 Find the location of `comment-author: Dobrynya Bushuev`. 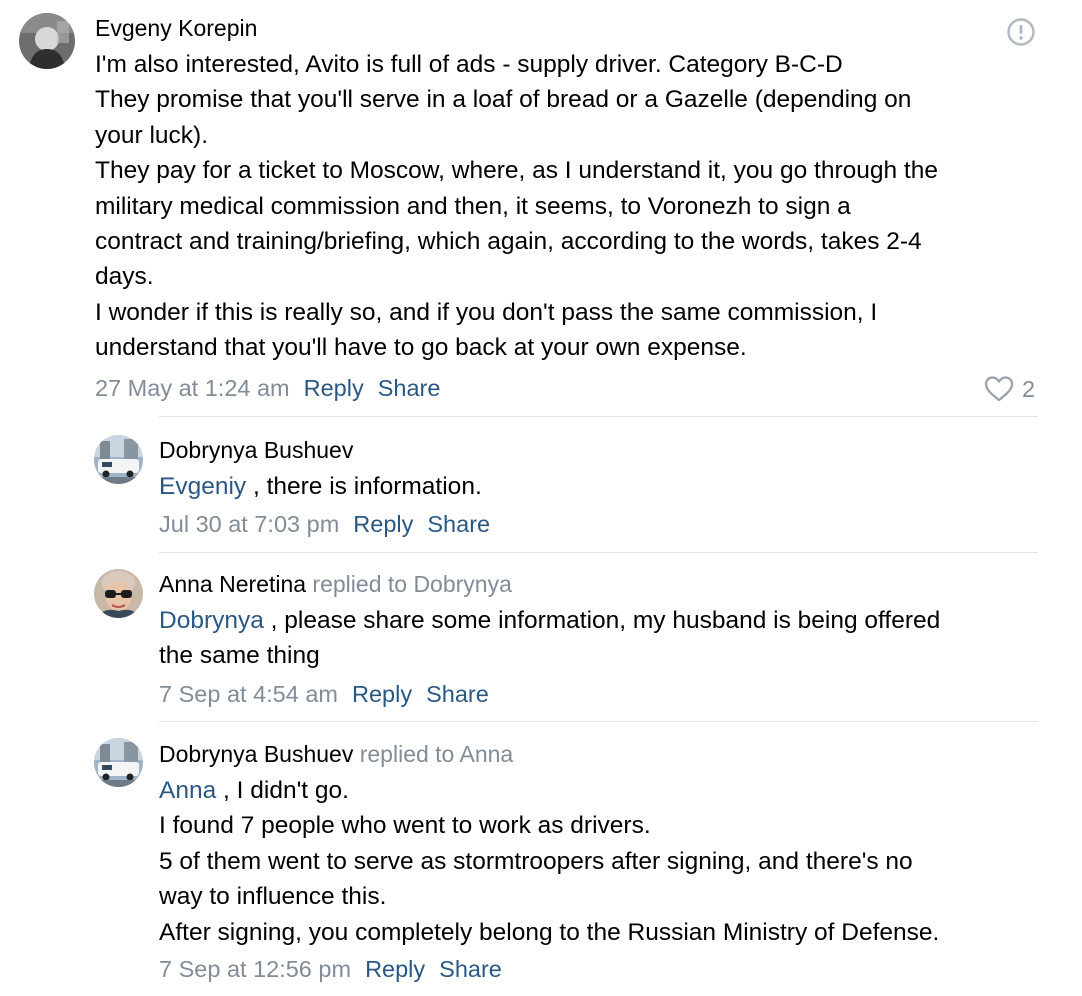

comment-author: Dobrynya Bushuev is located at coordinates (256, 450).